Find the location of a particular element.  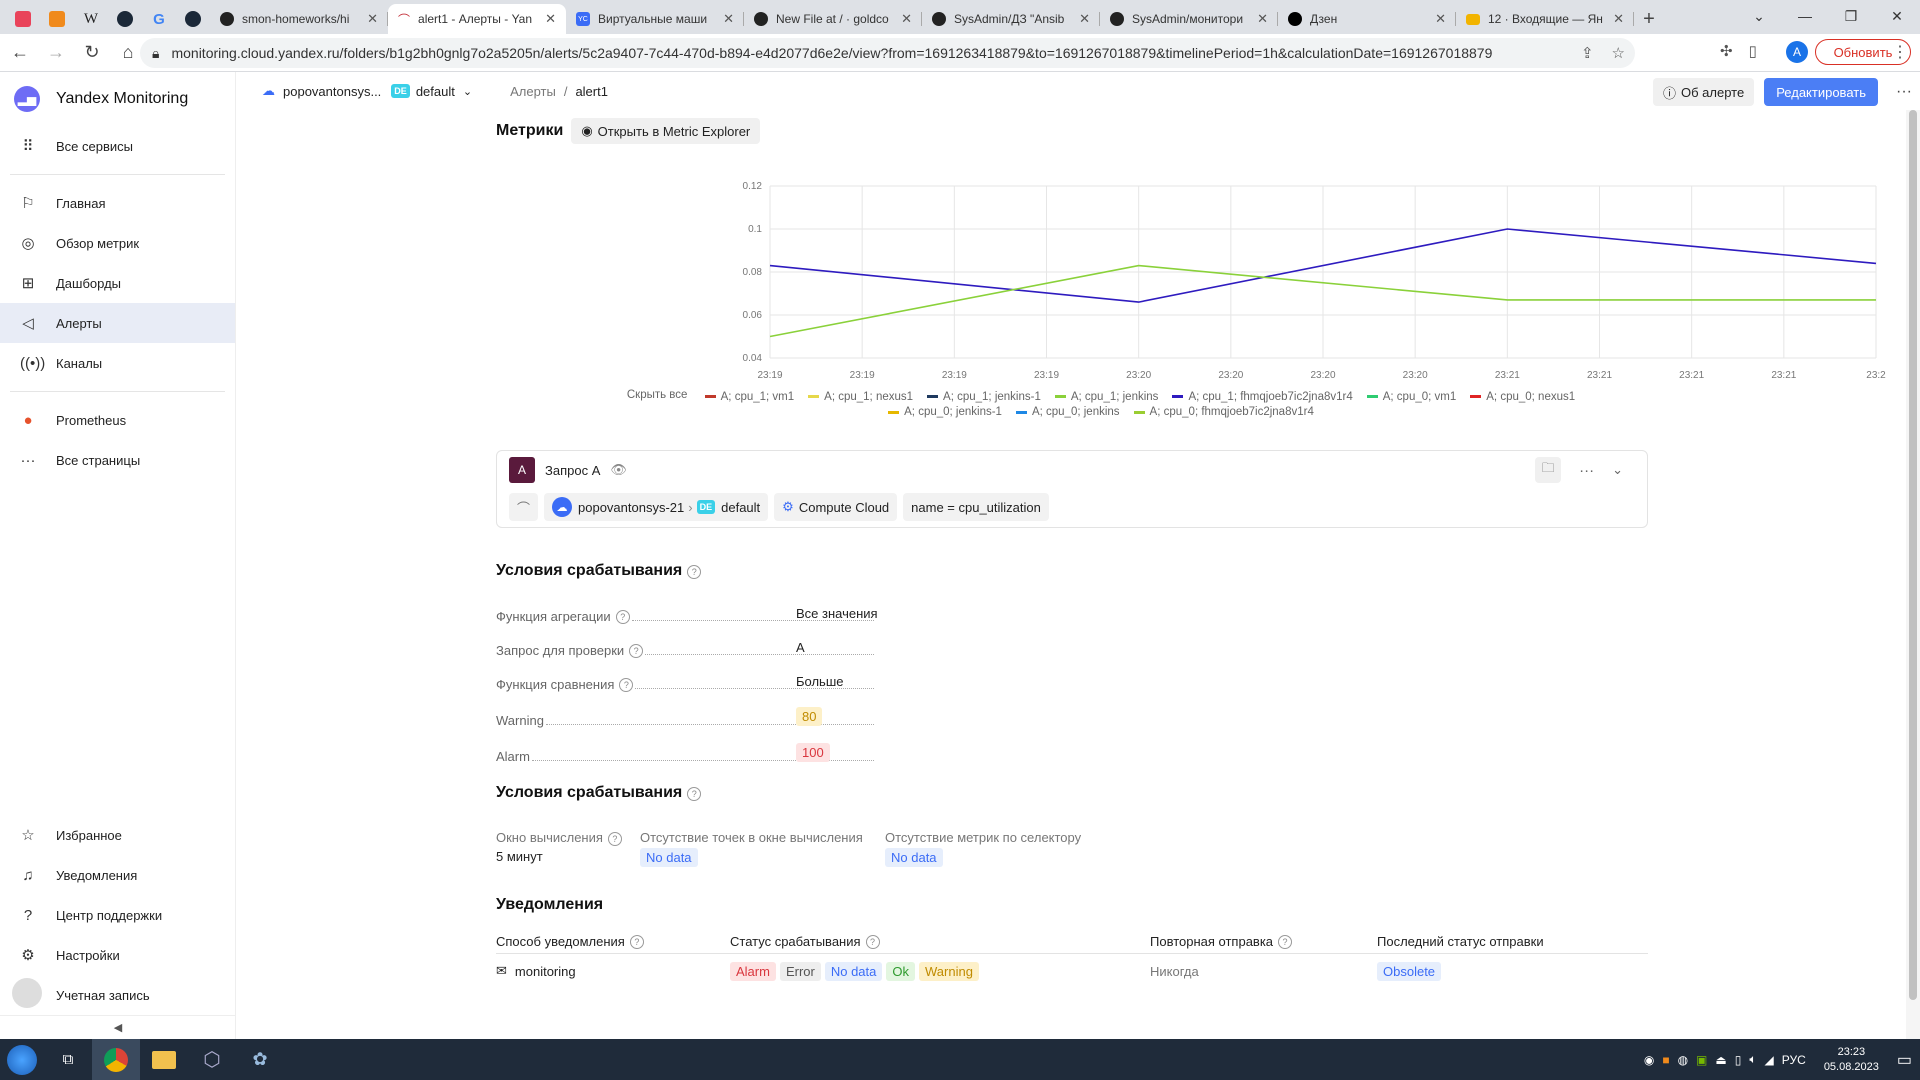

chrome-tray-icon: ◉ is located at coordinates (1649, 1060).